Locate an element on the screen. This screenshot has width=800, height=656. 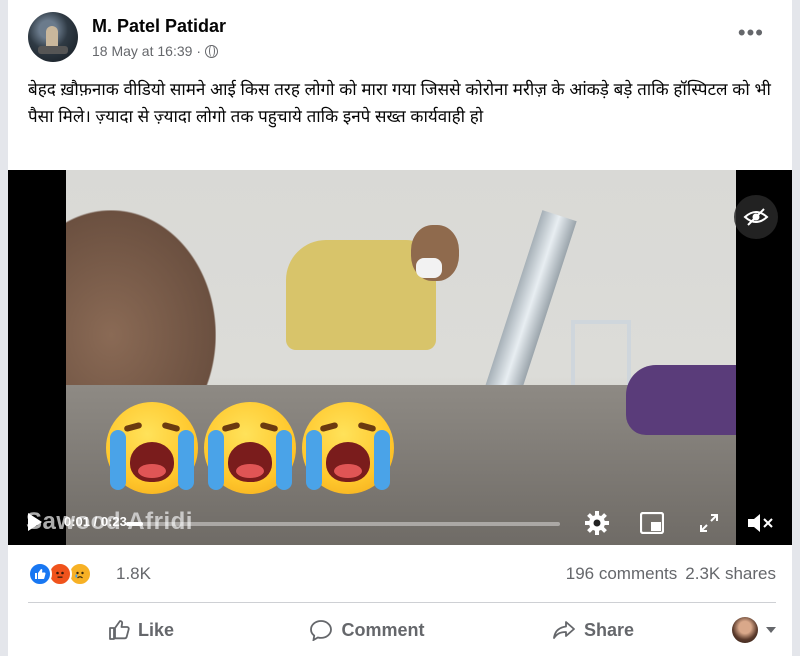
chevron-down-icon is located at coordinates (771, 630).